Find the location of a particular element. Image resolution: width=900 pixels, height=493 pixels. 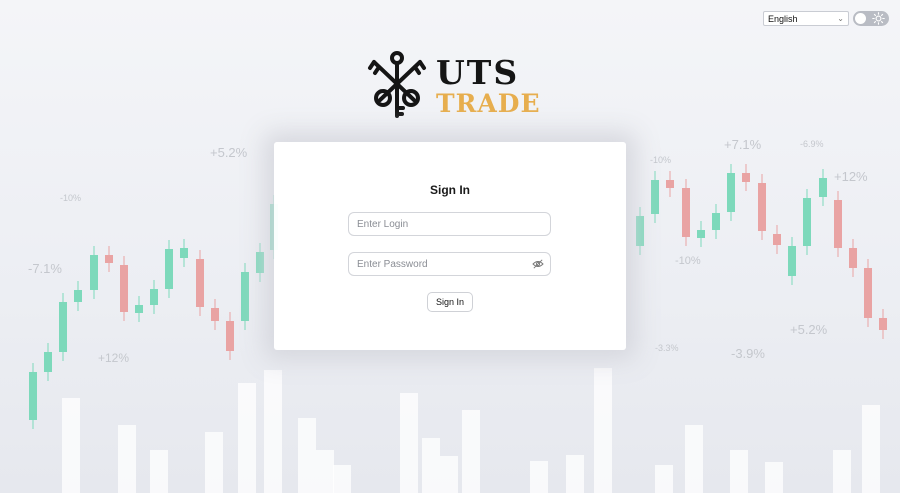

logo-subtitle: TRADE is located at coordinates (488, 103).